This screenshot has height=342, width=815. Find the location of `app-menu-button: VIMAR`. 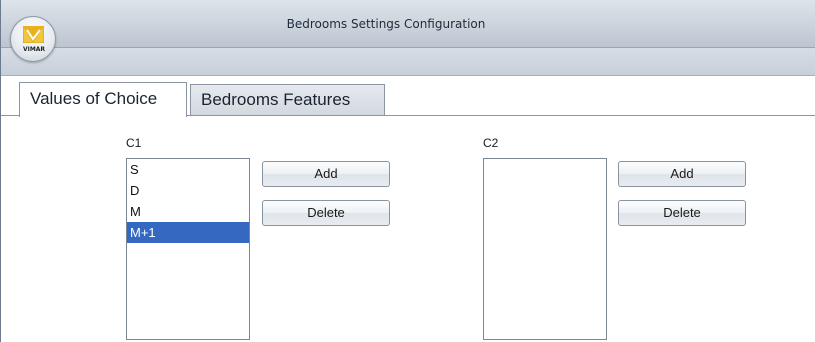

app-menu-button: VIMAR is located at coordinates (33, 39).